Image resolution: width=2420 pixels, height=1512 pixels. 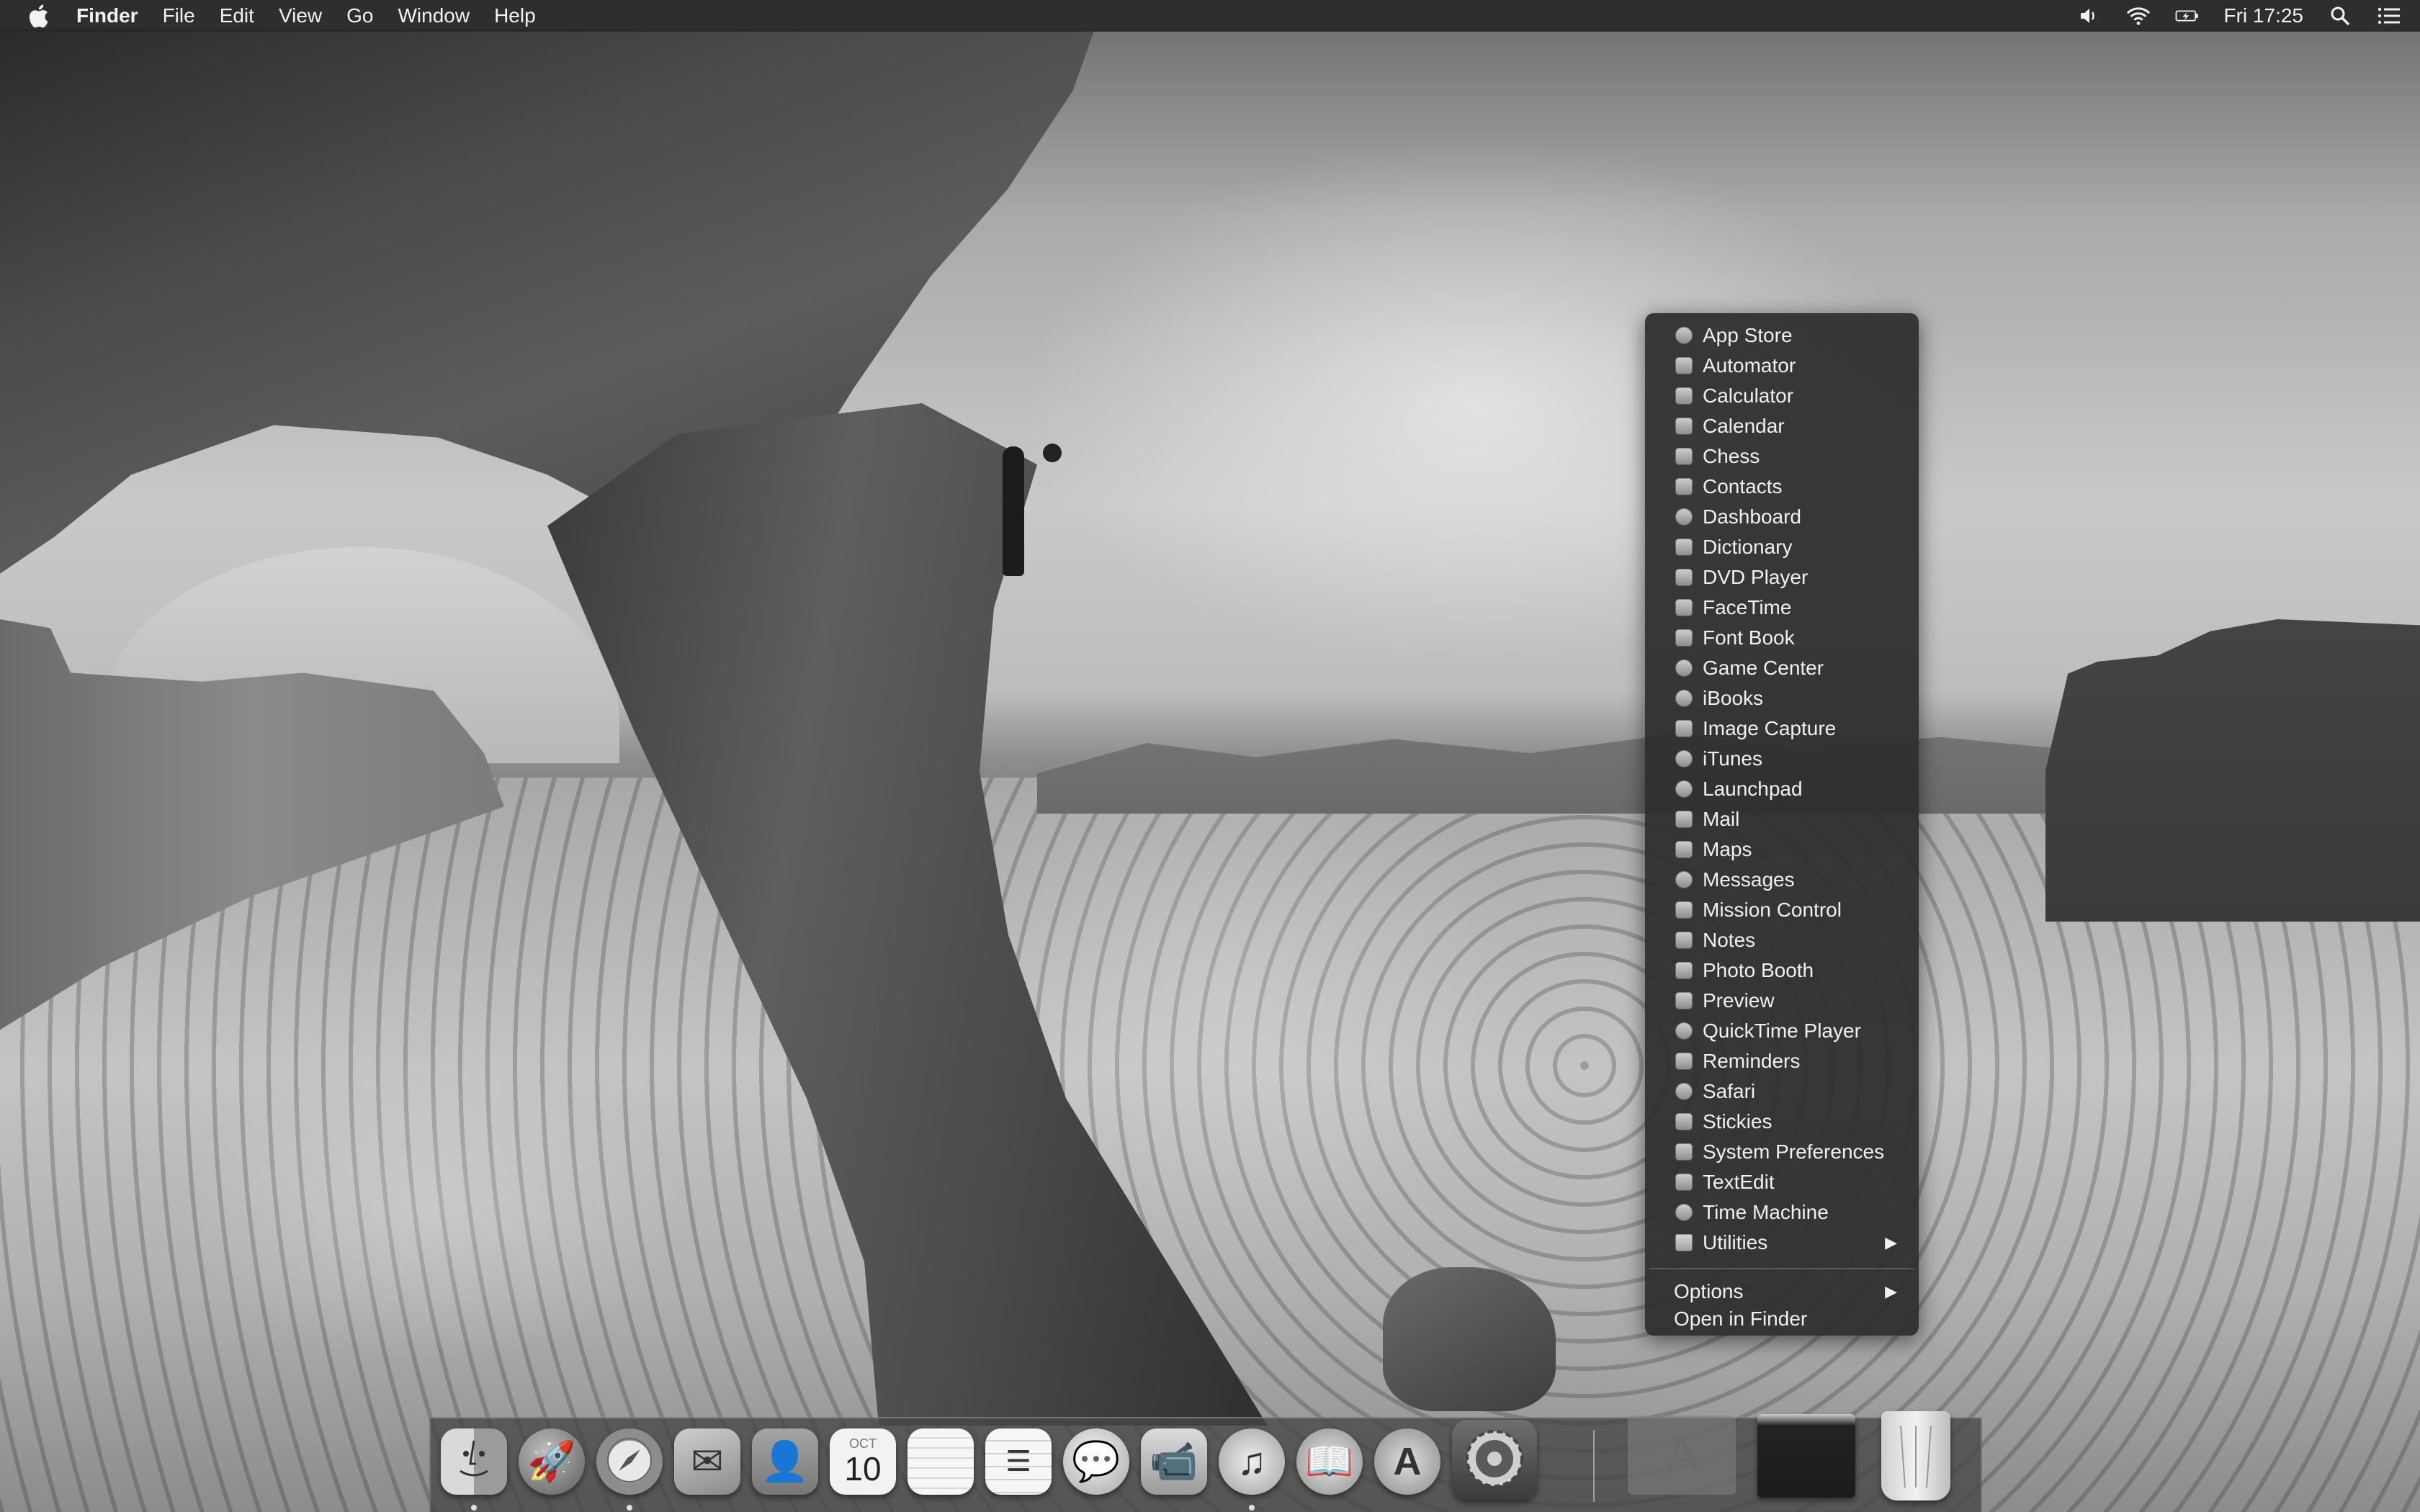 What do you see at coordinates (2340, 16) in the screenshot?
I see `search-icon` at bounding box center [2340, 16].